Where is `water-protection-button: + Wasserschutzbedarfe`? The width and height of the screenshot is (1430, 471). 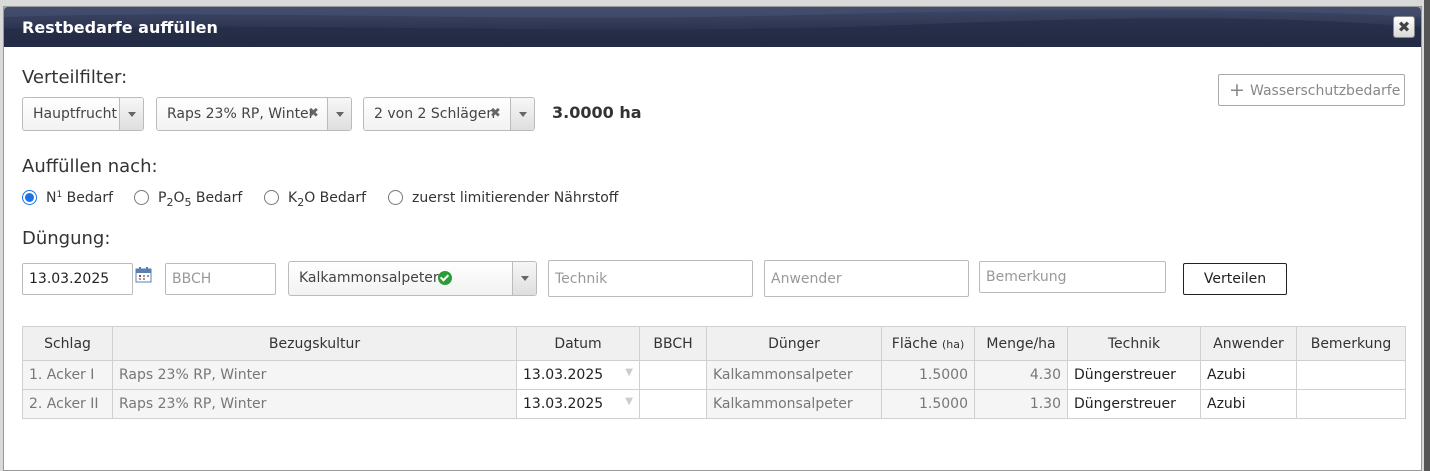
water-protection-button: + Wasserschutzbedarfe is located at coordinates (1311, 90).